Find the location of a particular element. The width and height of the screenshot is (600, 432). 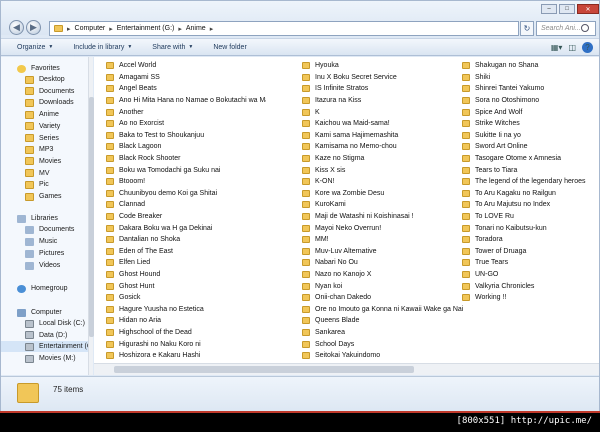

sidebar-item: Anime is located at coordinates (46, 114).